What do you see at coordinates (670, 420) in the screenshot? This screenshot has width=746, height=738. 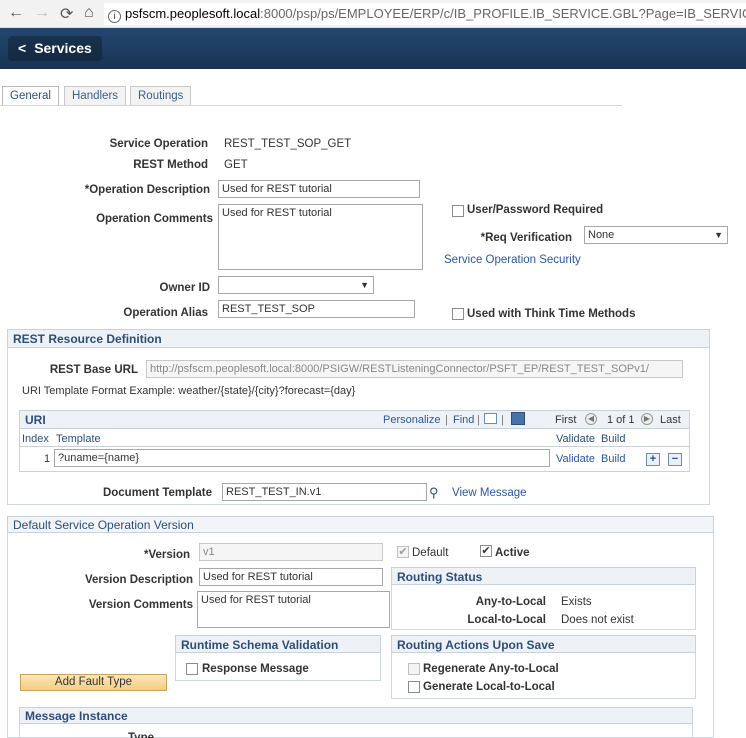 I see `last-label: Last` at bounding box center [670, 420].